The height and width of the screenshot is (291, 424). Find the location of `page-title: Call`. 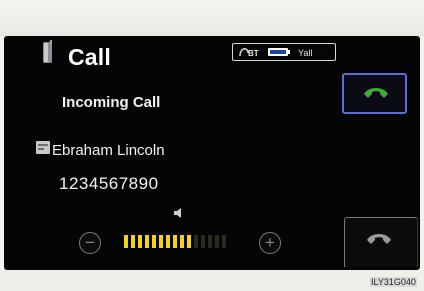

page-title: Call is located at coordinates (89, 57).